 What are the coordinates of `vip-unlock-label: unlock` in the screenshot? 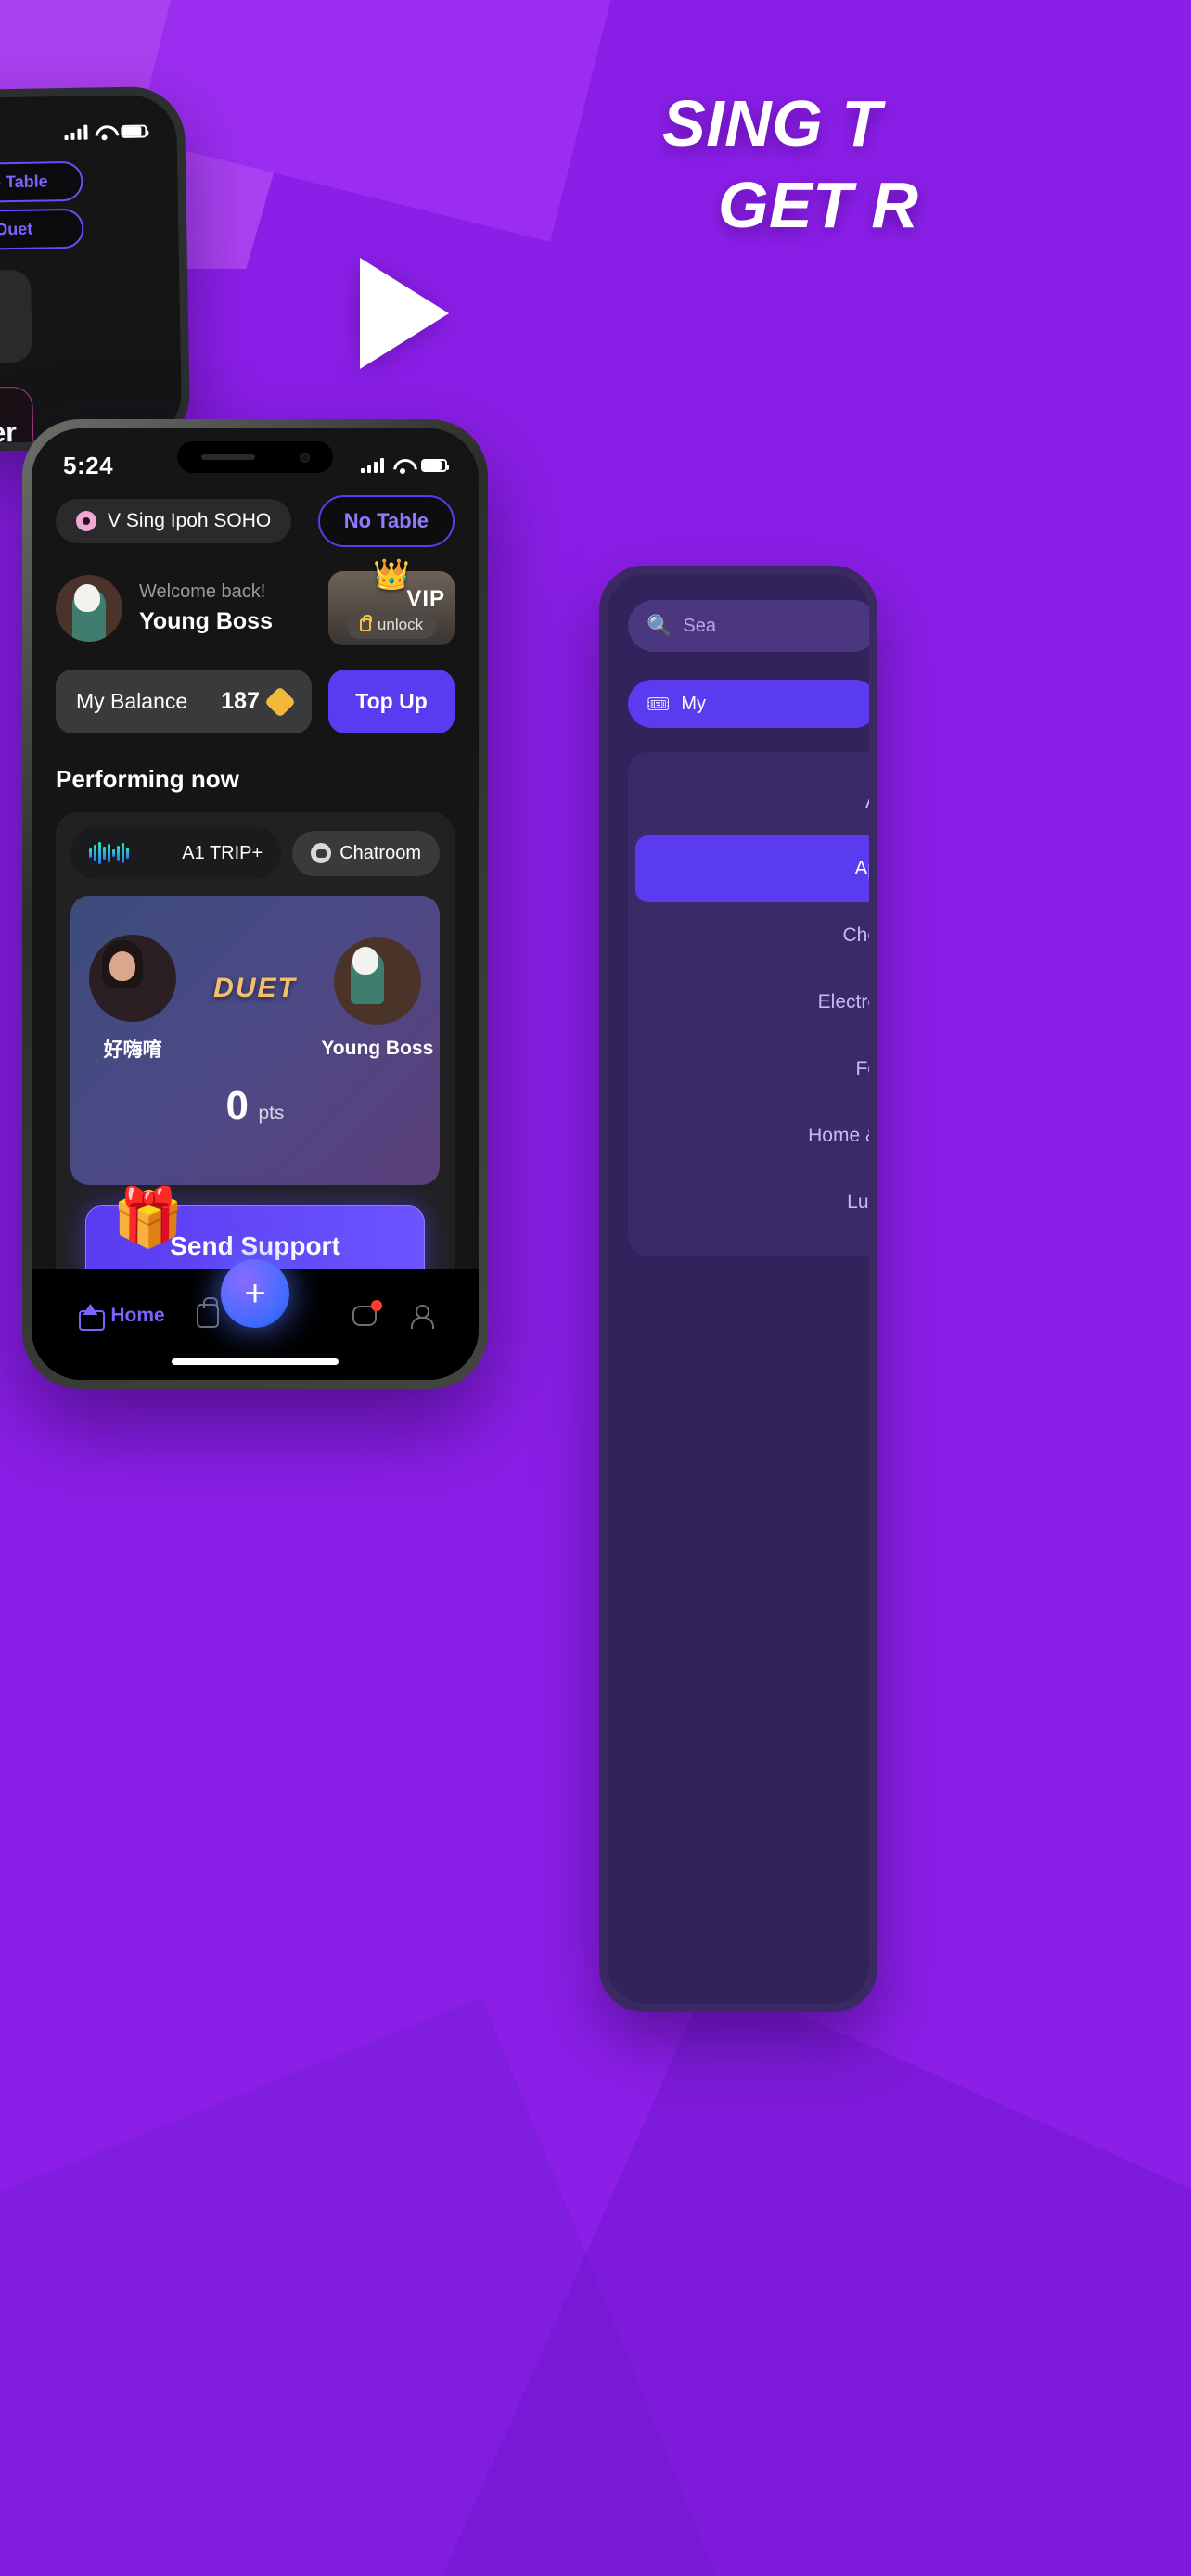 It's located at (400, 625).